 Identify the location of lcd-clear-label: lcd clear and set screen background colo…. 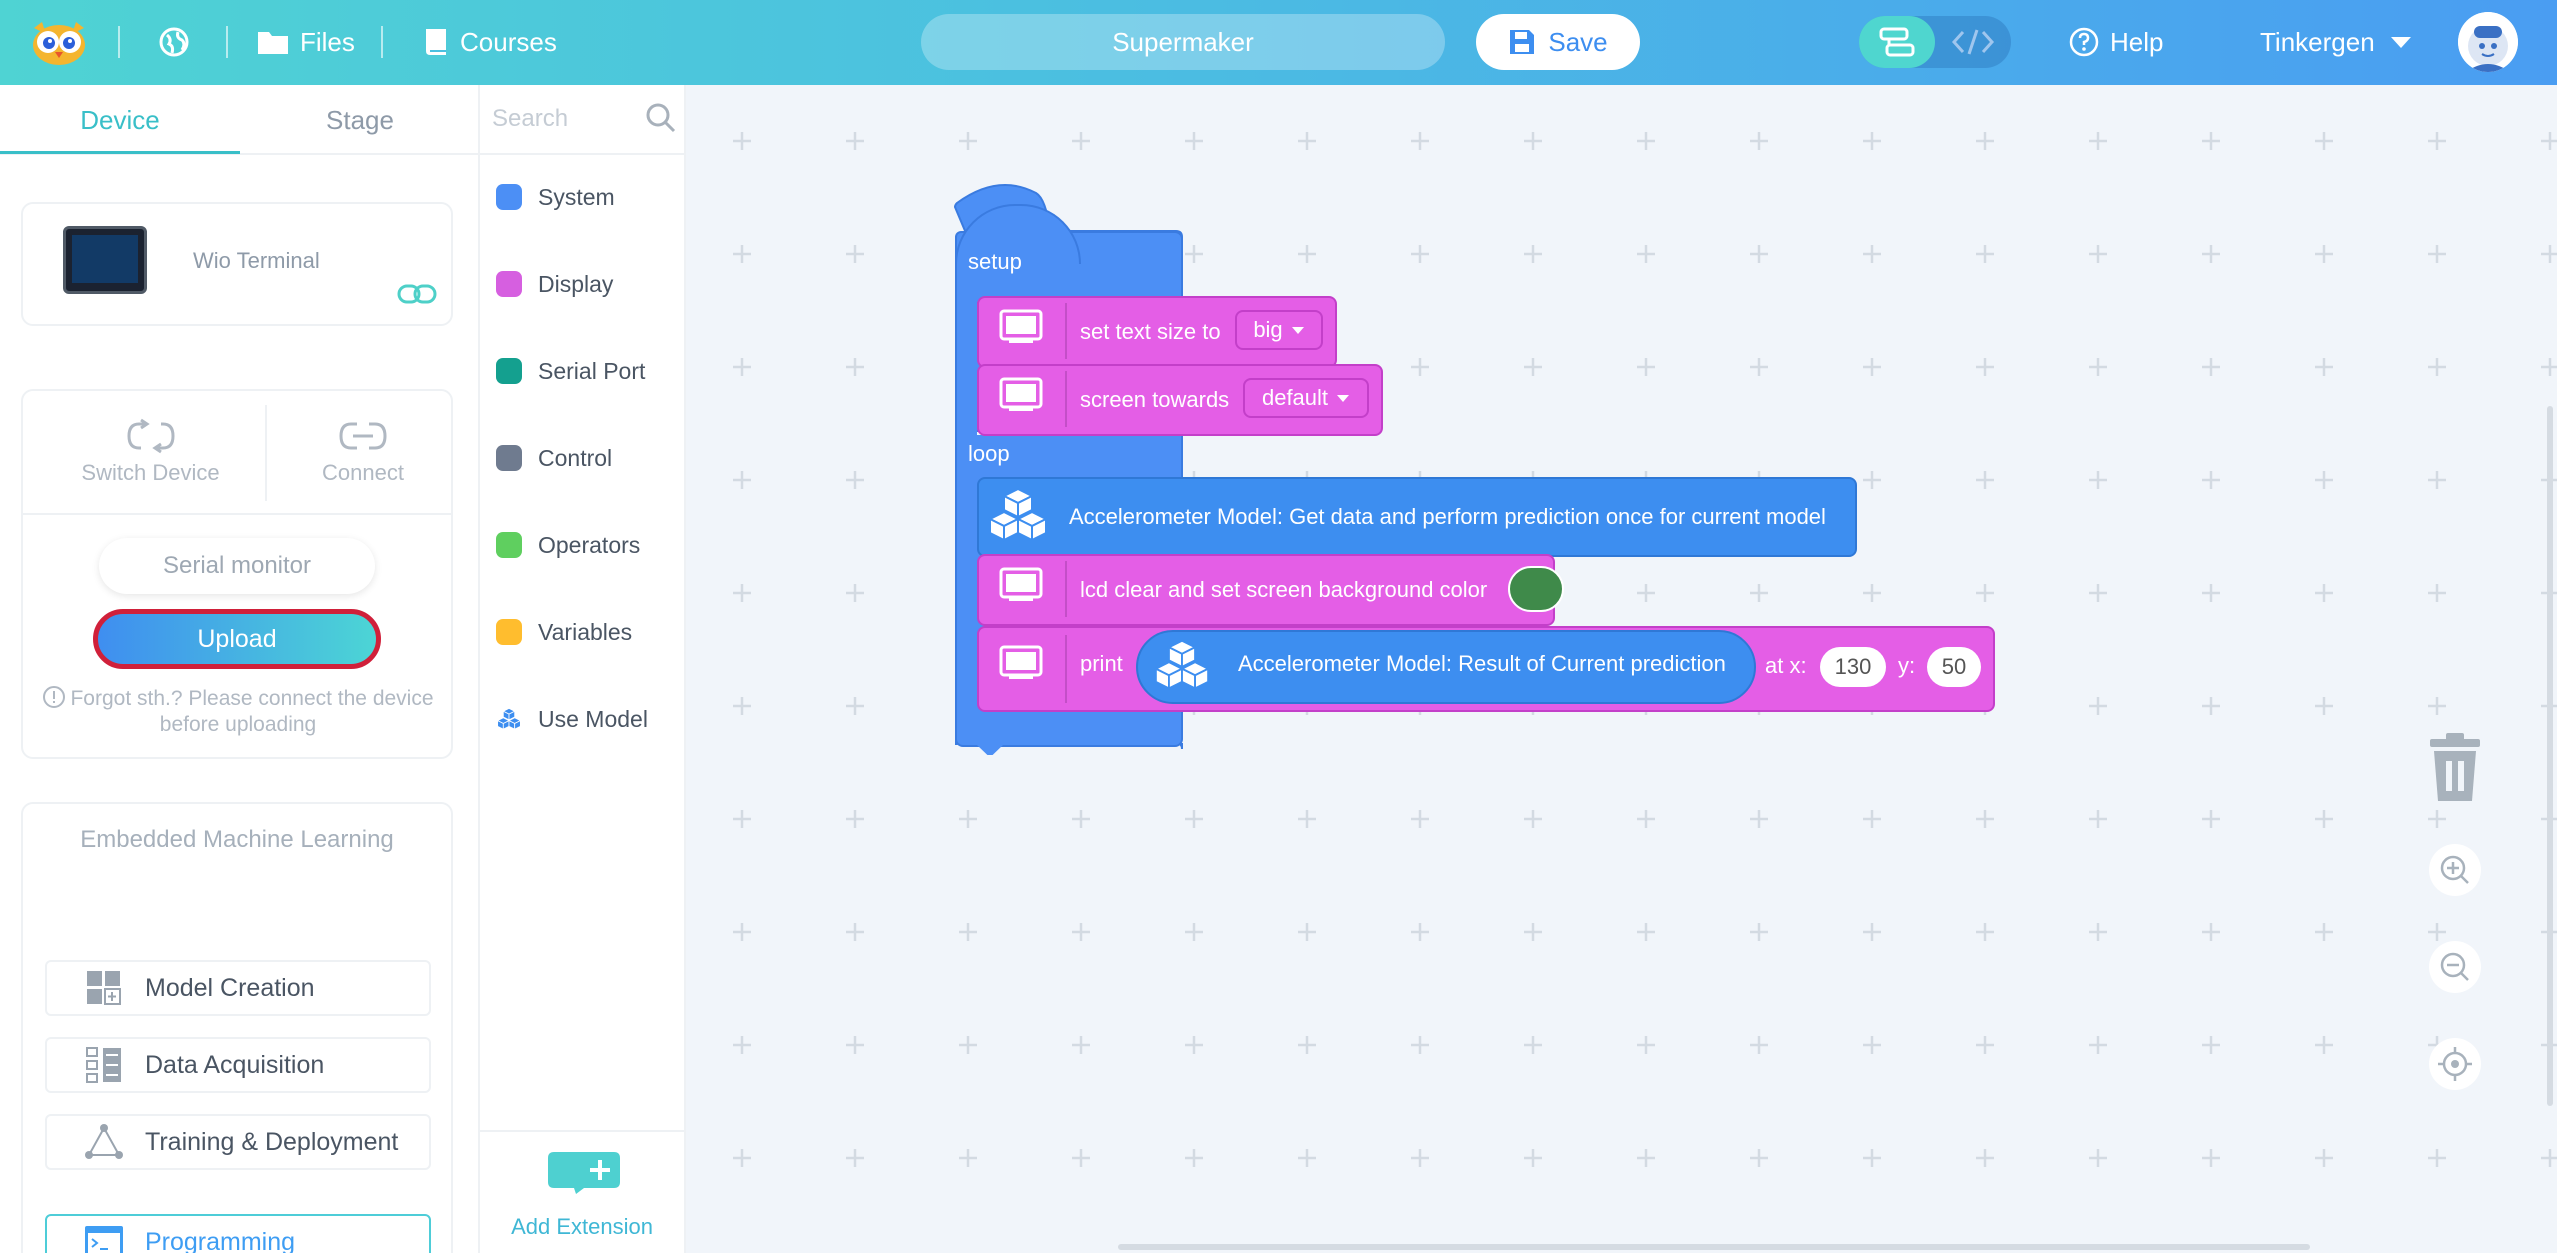
(1284, 589).